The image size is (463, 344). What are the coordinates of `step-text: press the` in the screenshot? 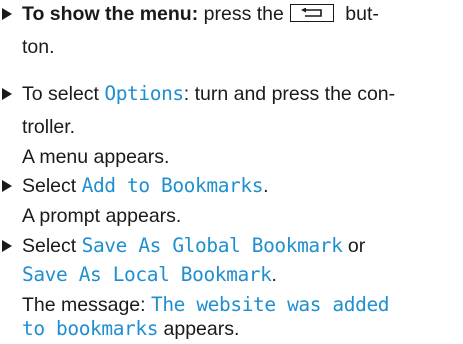 It's located at (241, 14).